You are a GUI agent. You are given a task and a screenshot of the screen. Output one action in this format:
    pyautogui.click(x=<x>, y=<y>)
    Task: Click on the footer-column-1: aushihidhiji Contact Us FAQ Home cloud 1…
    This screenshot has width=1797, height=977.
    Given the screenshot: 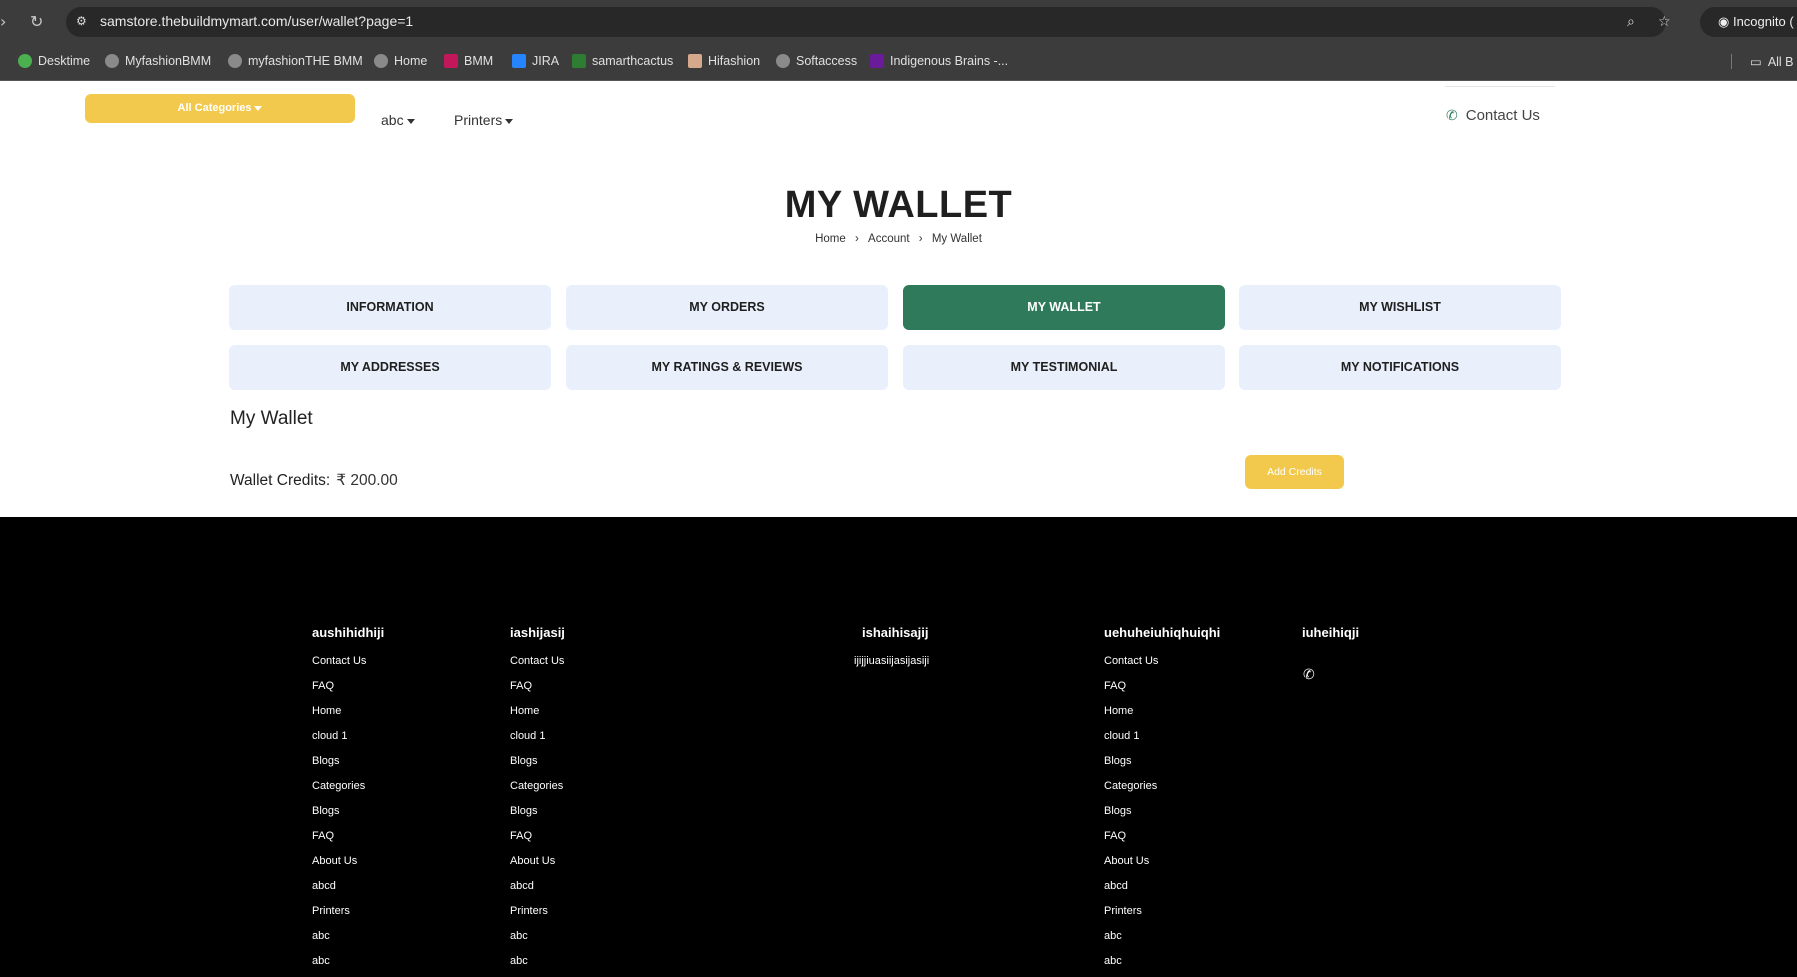 What is the action you would take?
    pyautogui.click(x=348, y=801)
    